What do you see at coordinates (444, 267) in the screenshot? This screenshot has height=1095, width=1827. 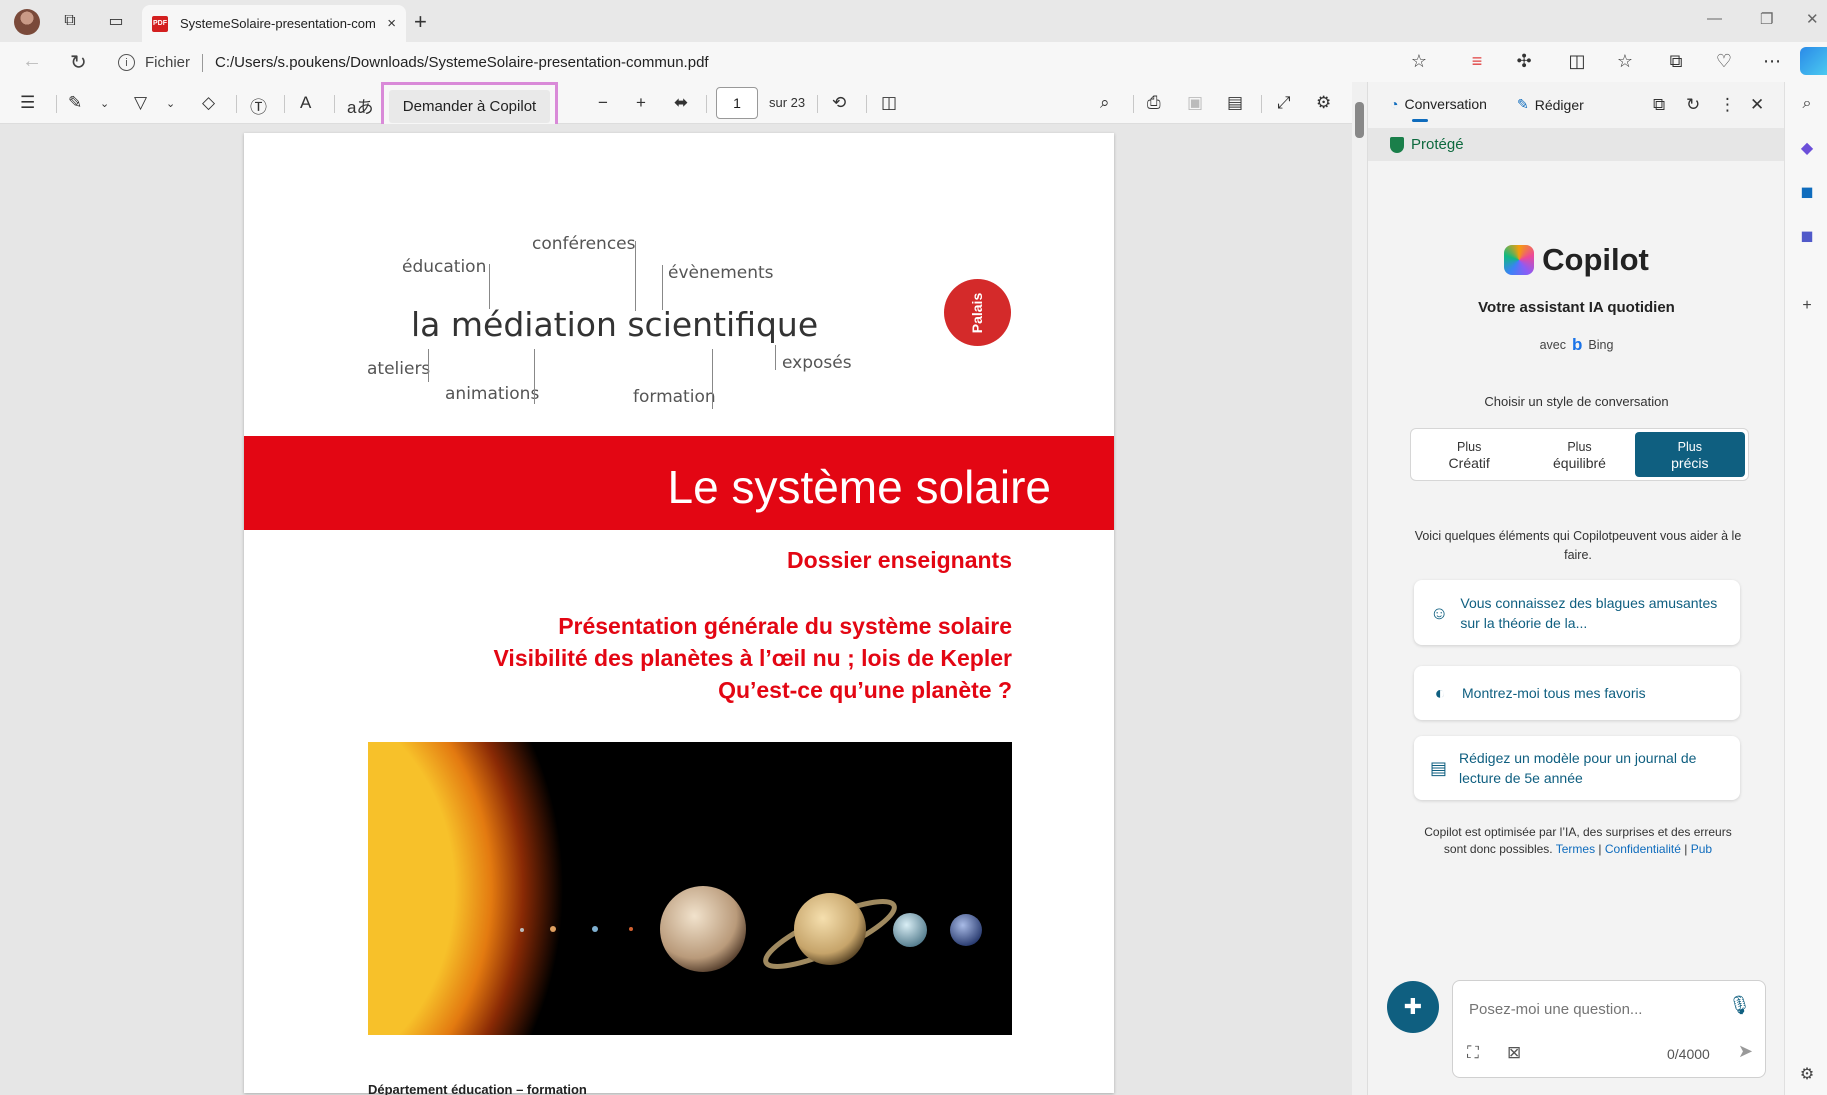 I see `word-education: éducation` at bounding box center [444, 267].